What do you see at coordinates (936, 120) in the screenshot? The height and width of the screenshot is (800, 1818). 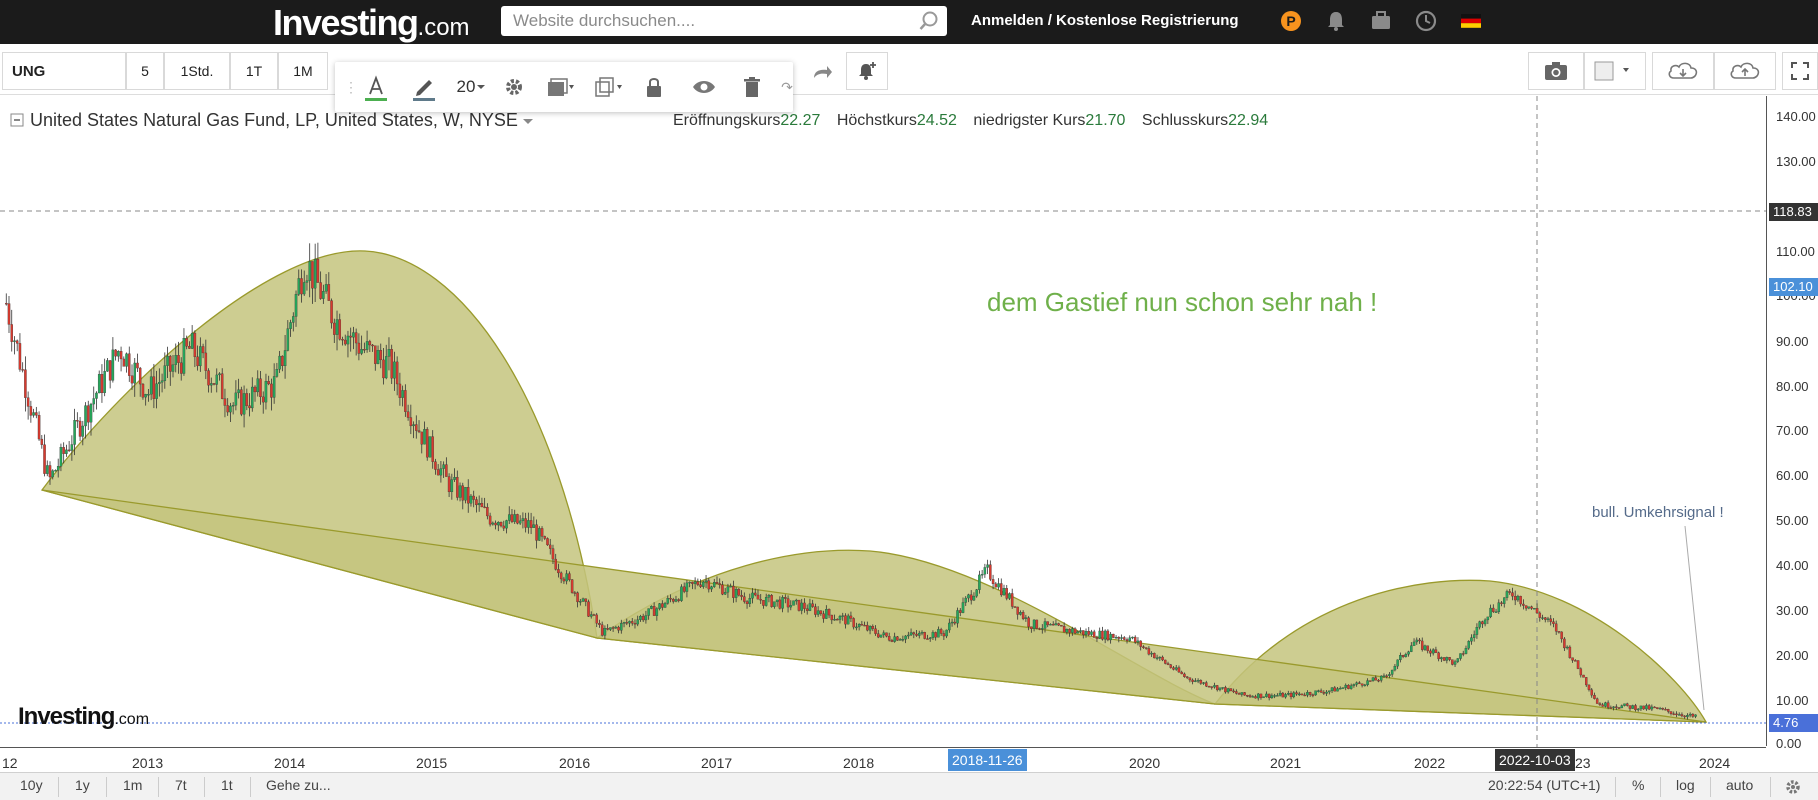 I see `high-value: 24.52` at bounding box center [936, 120].